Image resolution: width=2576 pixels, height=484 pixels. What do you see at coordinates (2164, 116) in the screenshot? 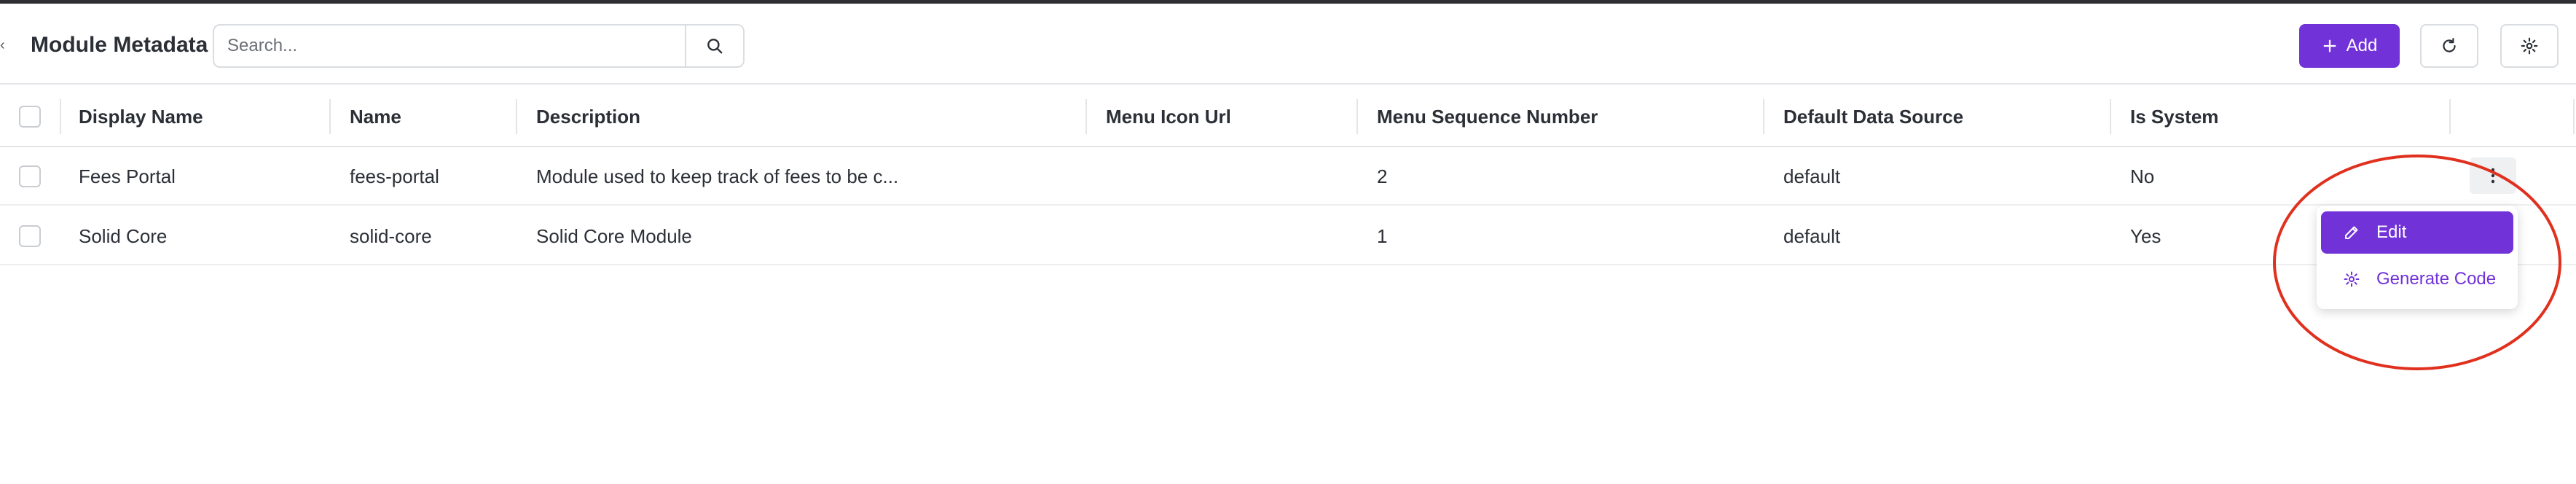
I see `column-header-is-system: Is System` at bounding box center [2164, 116].